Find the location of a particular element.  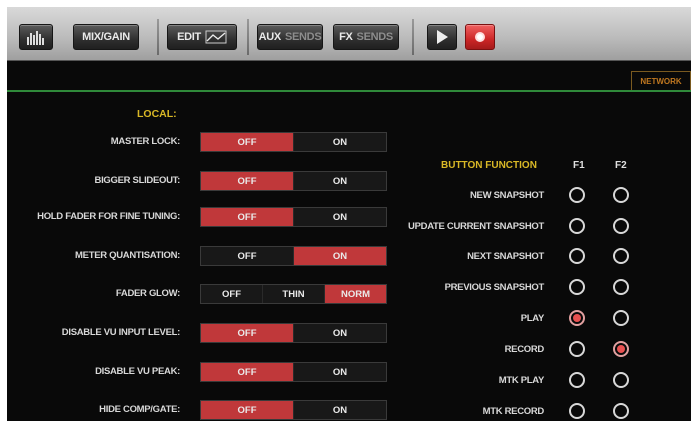

f2-column-header: F2 is located at coordinates (621, 165).